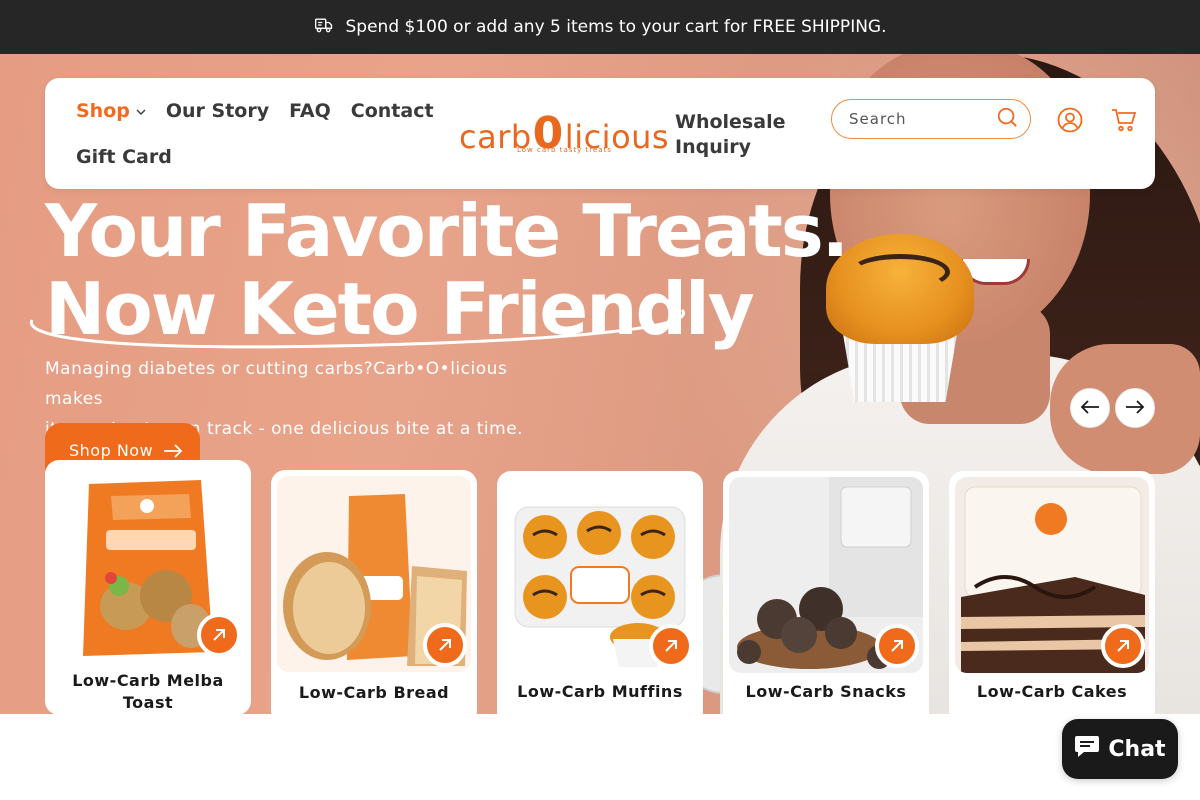 This screenshot has width=1200, height=800. I want to click on product-card-muffins: Low-Carb Muffins, so click(600, 598).